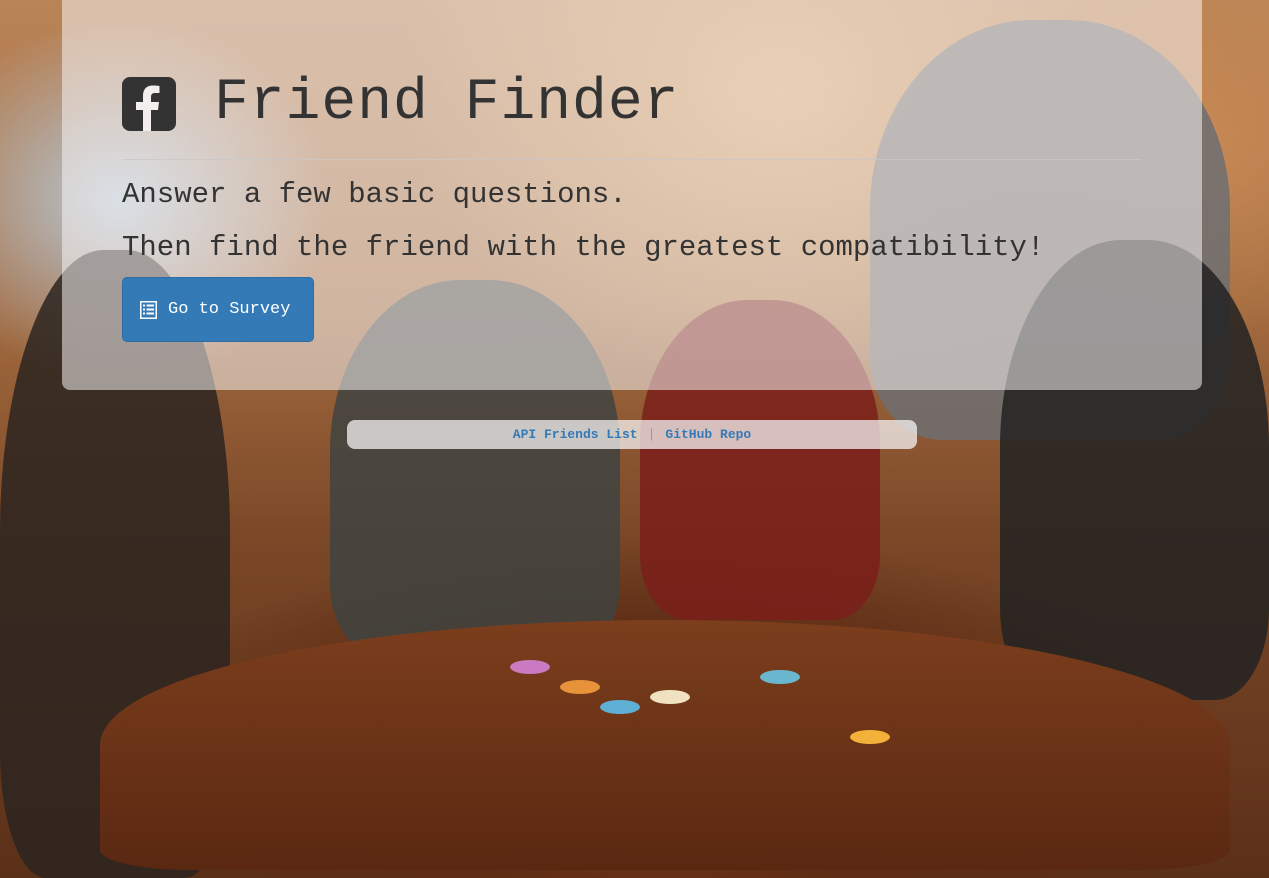 Image resolution: width=1269 pixels, height=878 pixels. I want to click on github-repo-link: GitHub Repo, so click(708, 434).